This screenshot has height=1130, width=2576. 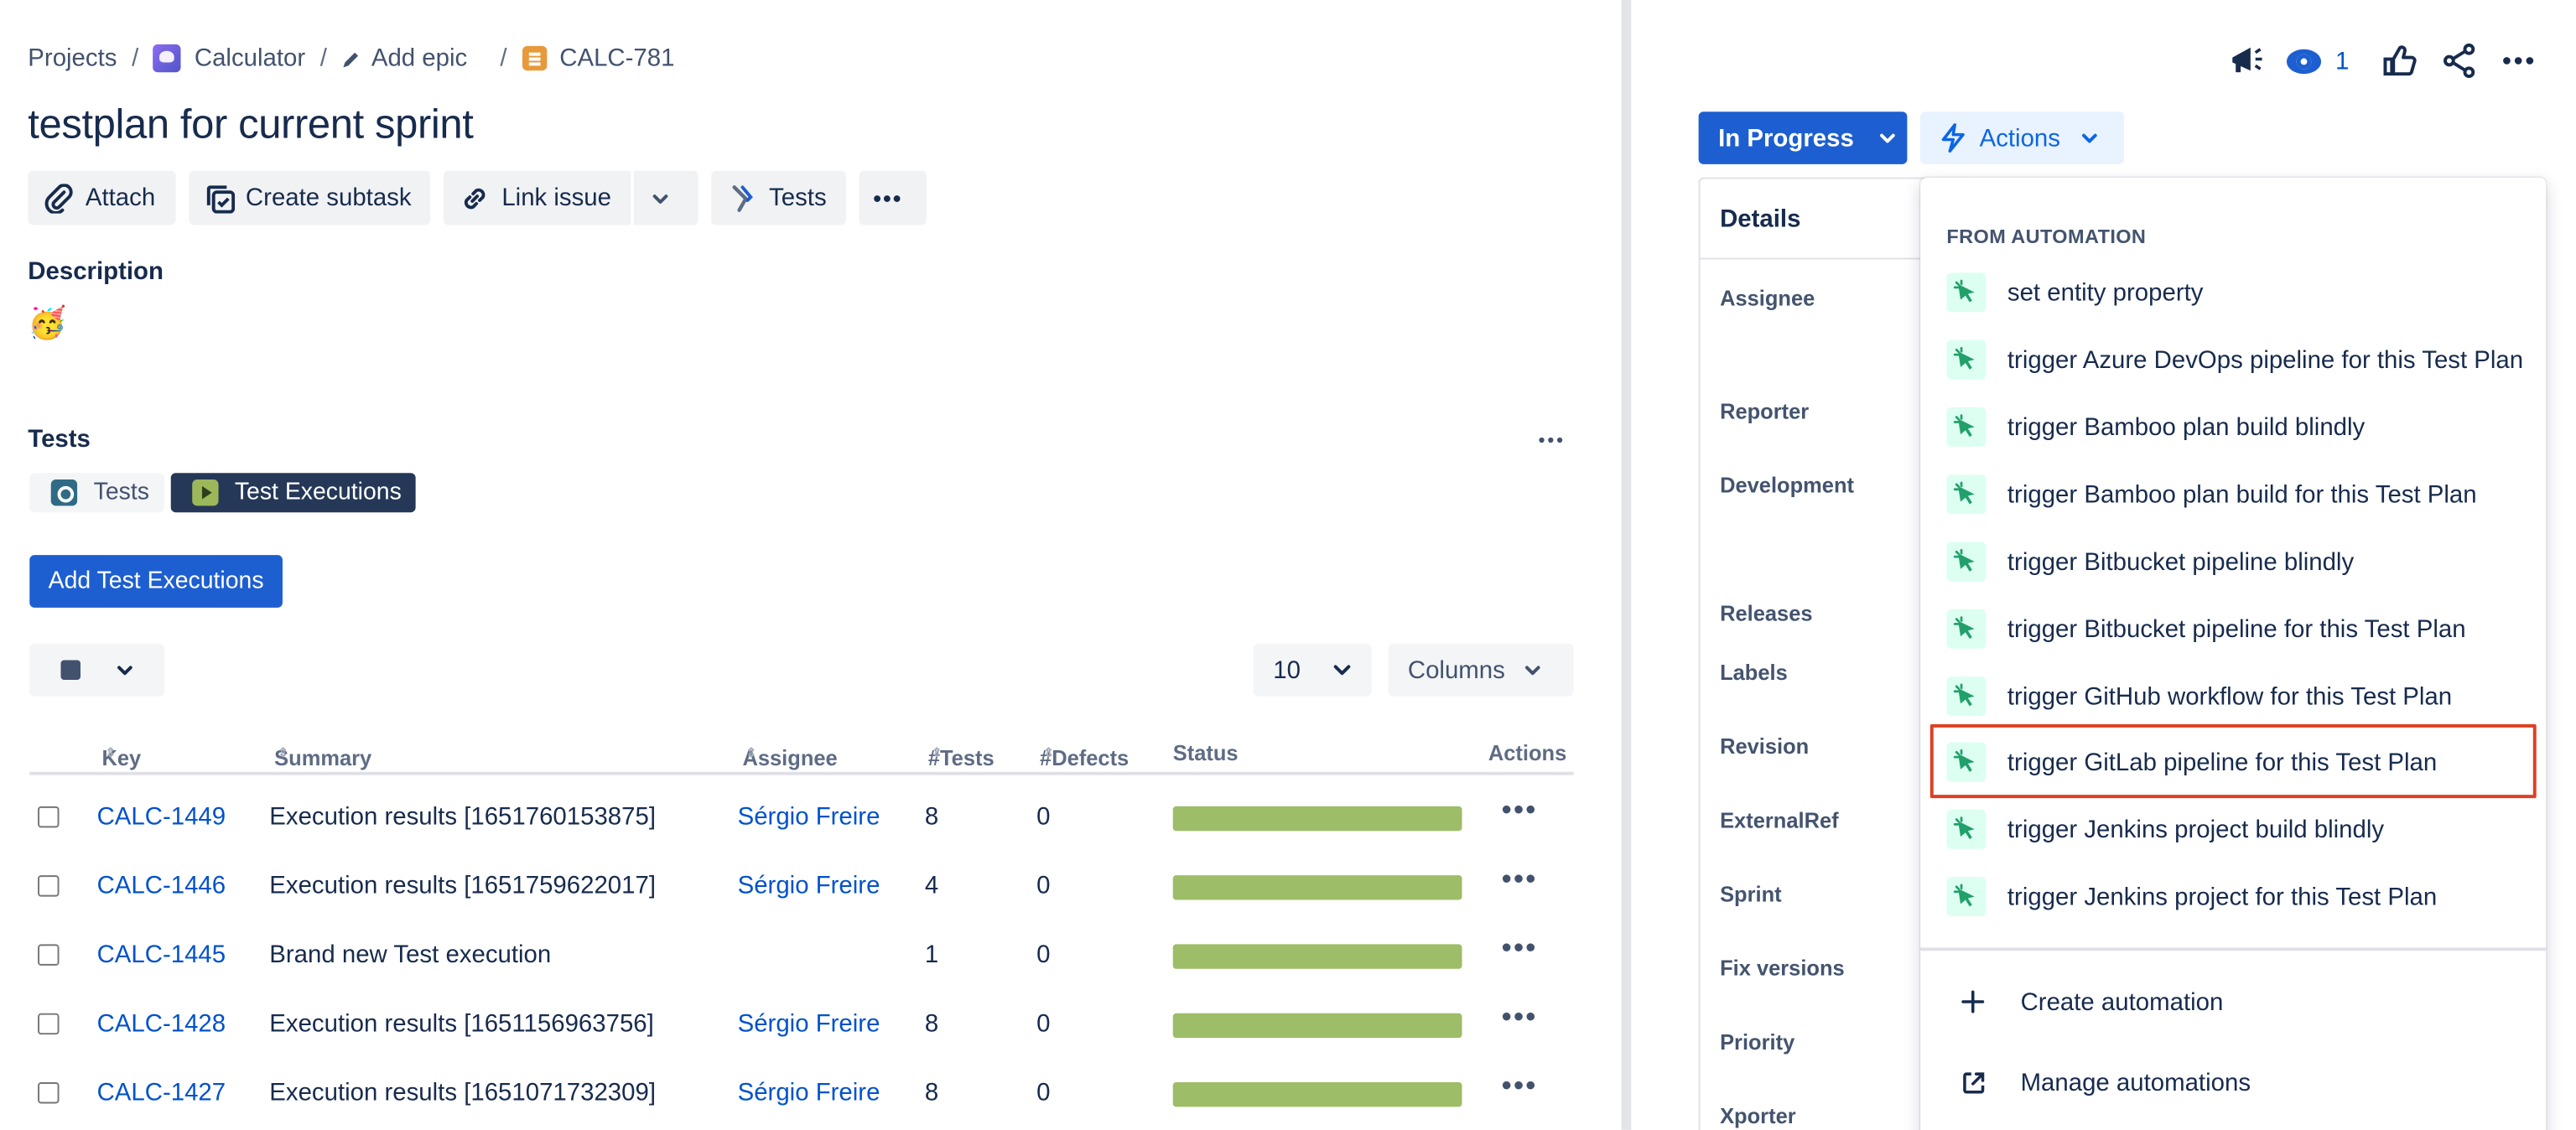 What do you see at coordinates (101, 197) in the screenshot?
I see `attach-button: Attach` at bounding box center [101, 197].